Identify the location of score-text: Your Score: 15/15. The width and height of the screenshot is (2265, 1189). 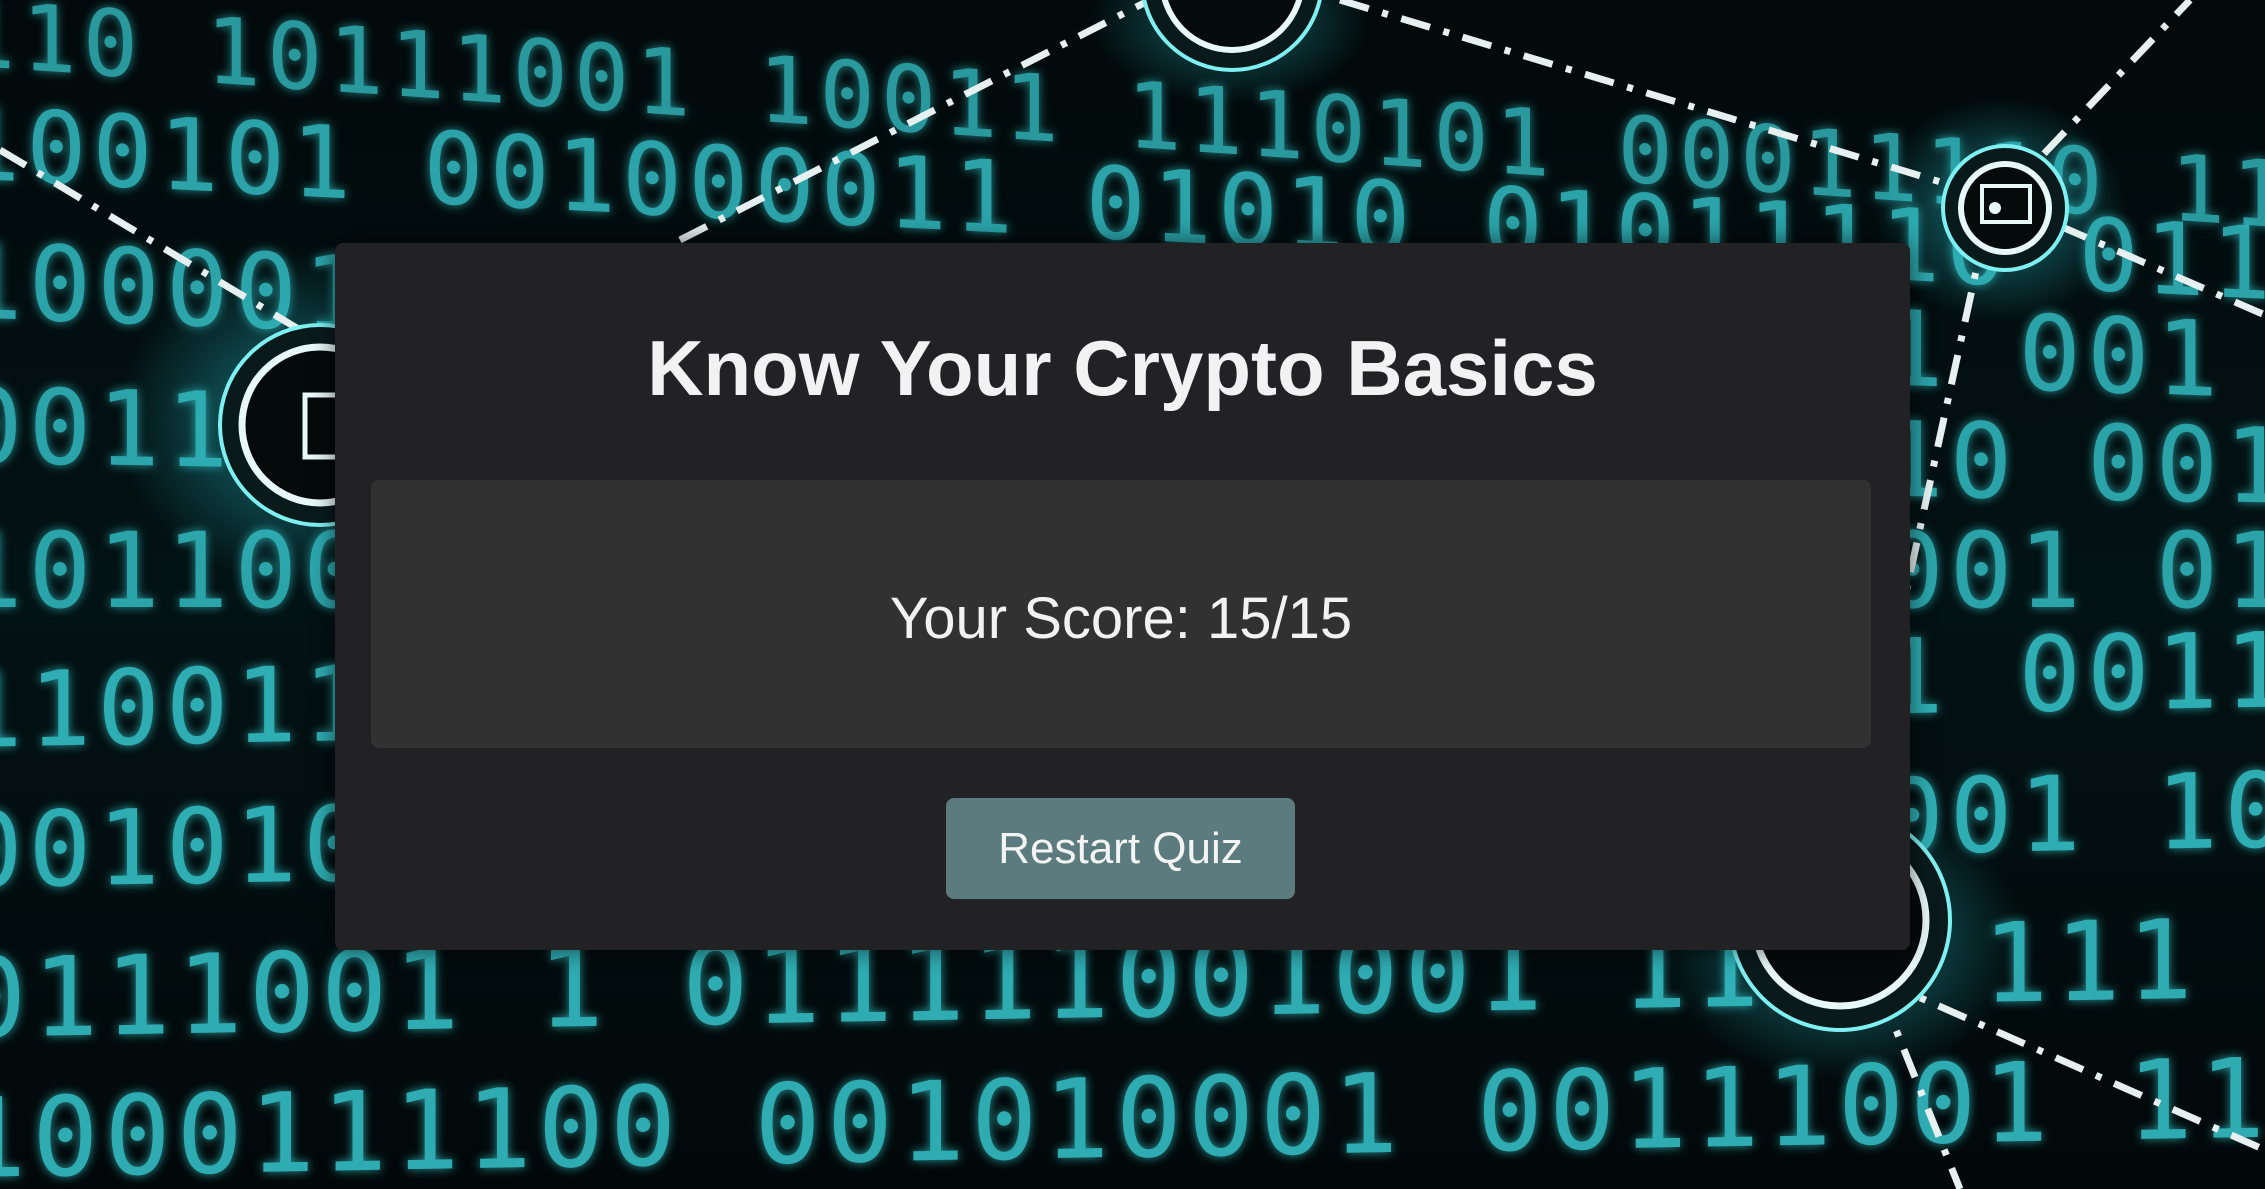
(1121, 618).